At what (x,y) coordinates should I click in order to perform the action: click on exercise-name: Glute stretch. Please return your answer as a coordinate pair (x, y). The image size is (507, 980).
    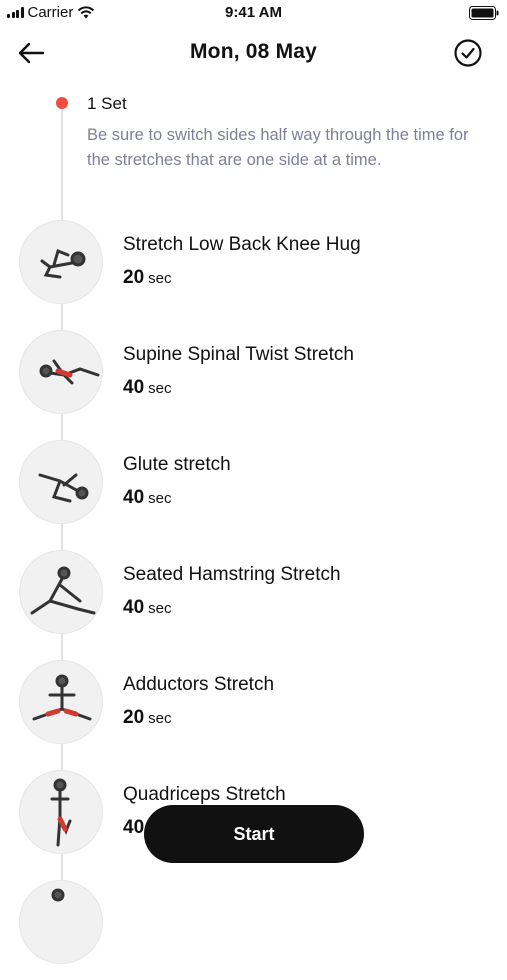
    Looking at the image, I should click on (177, 464).